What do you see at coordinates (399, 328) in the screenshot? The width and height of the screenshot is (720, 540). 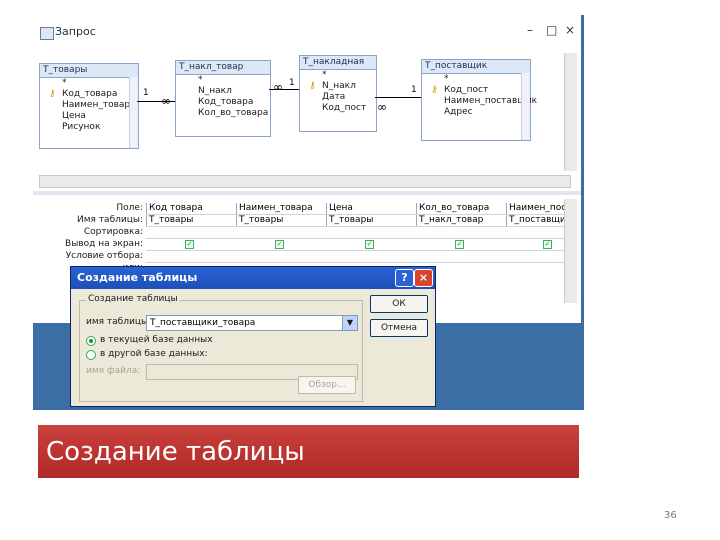 I see `cancel-button: Отмена` at bounding box center [399, 328].